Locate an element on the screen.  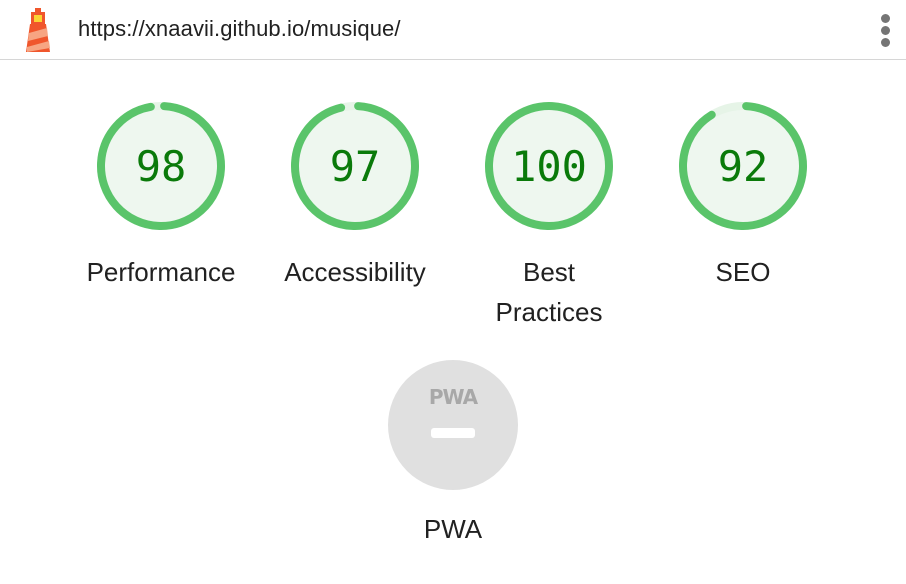
gauge-label: Best Practices is located at coordinates (549, 292).